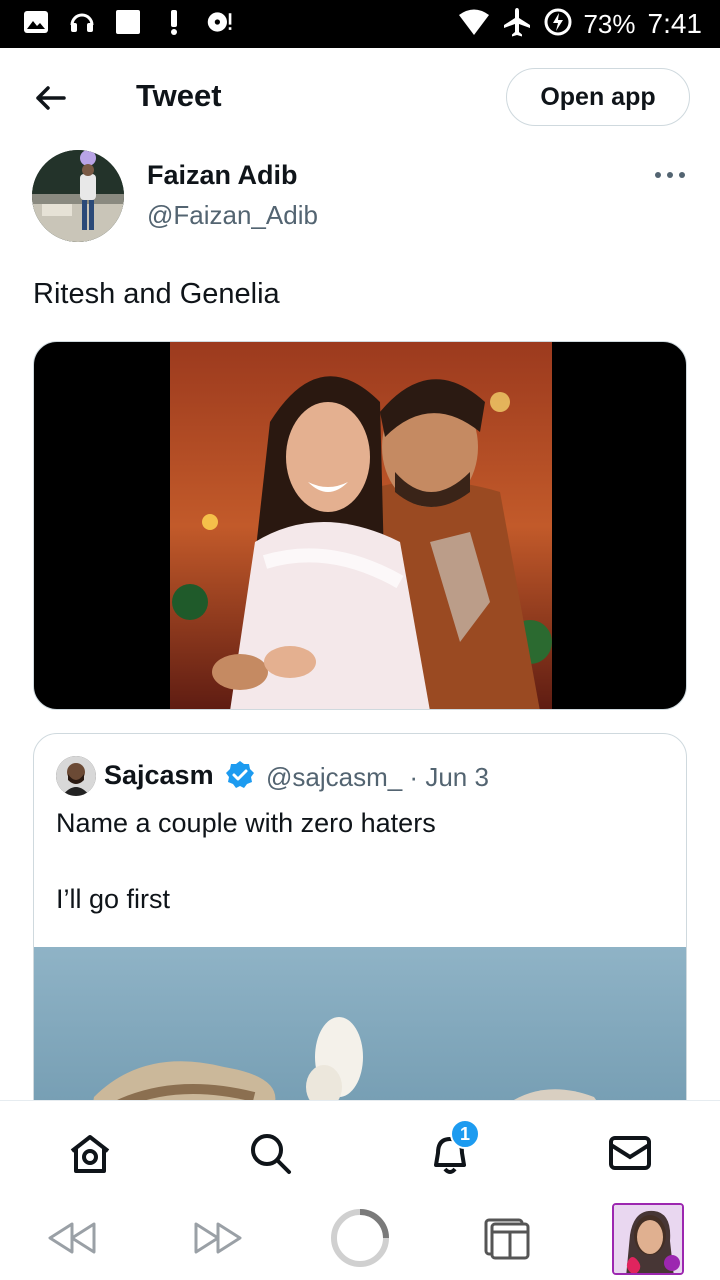 The image size is (720, 1280). I want to click on tabs-icon, so click(506, 1238).